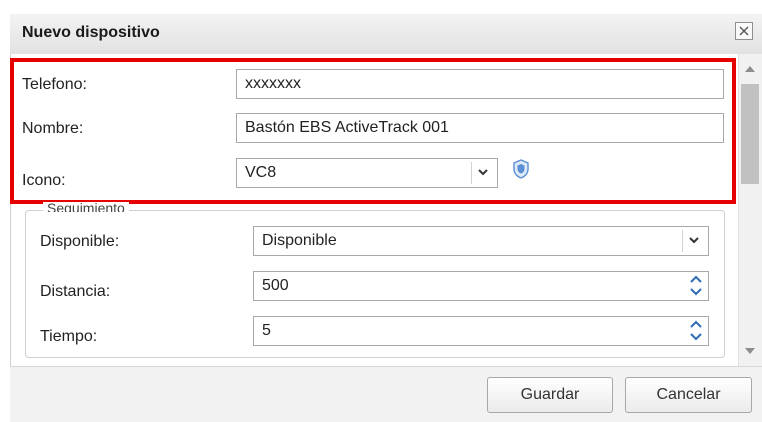  What do you see at coordinates (386, 34) in the screenshot?
I see `dialog-titlebar: Nuevo dispositivo` at bounding box center [386, 34].